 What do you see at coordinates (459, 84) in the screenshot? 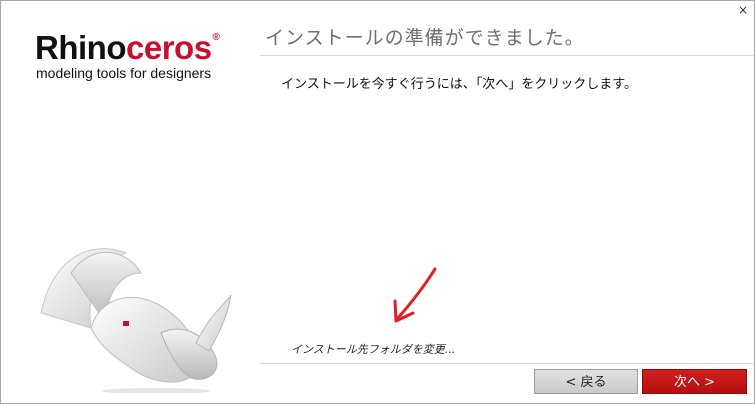
I see `instruction-text: インストールを今すぐ行うには、「次へ」をクリックします。` at bounding box center [459, 84].